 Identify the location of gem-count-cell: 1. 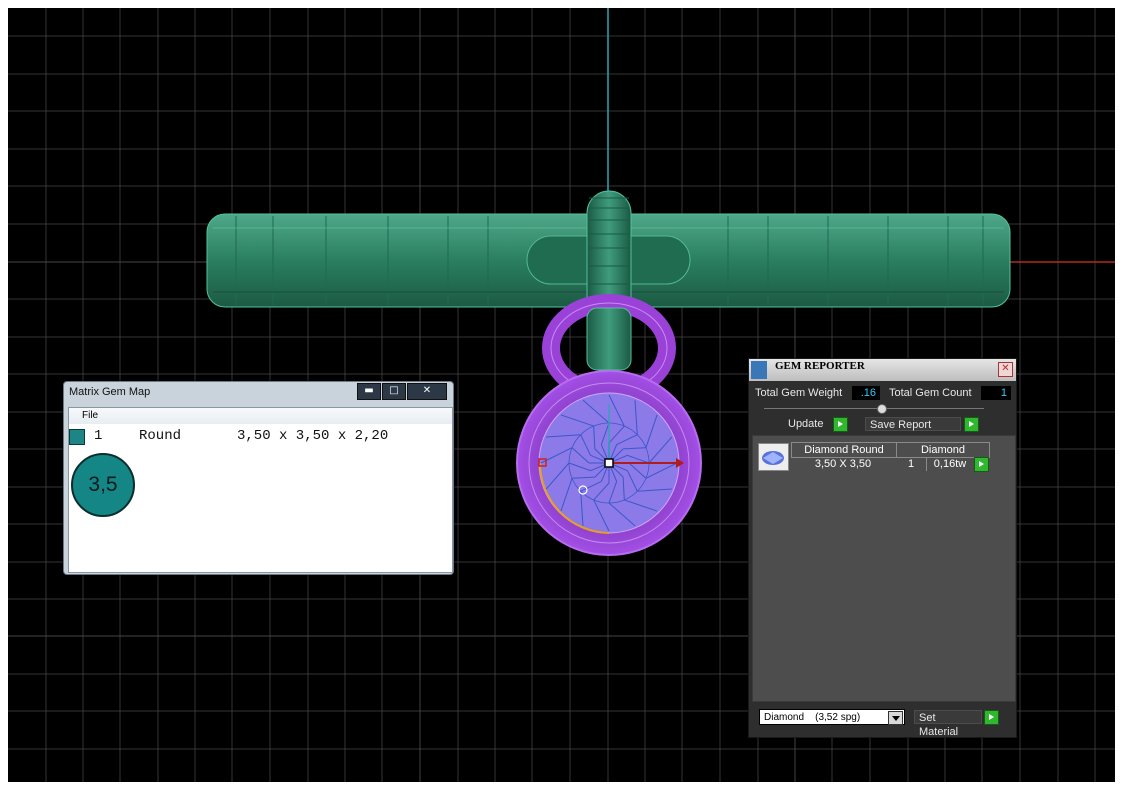
(911, 464).